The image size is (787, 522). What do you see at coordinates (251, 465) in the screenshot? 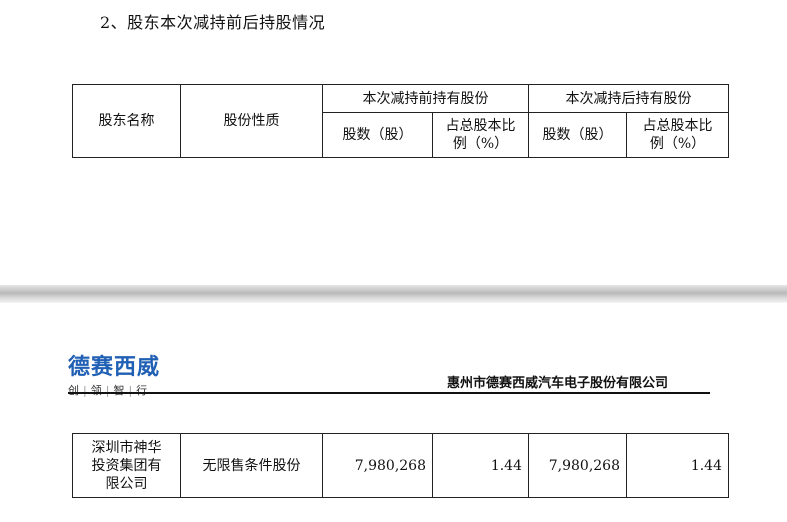
I see `cell-nature: 无限售条件股份` at bounding box center [251, 465].